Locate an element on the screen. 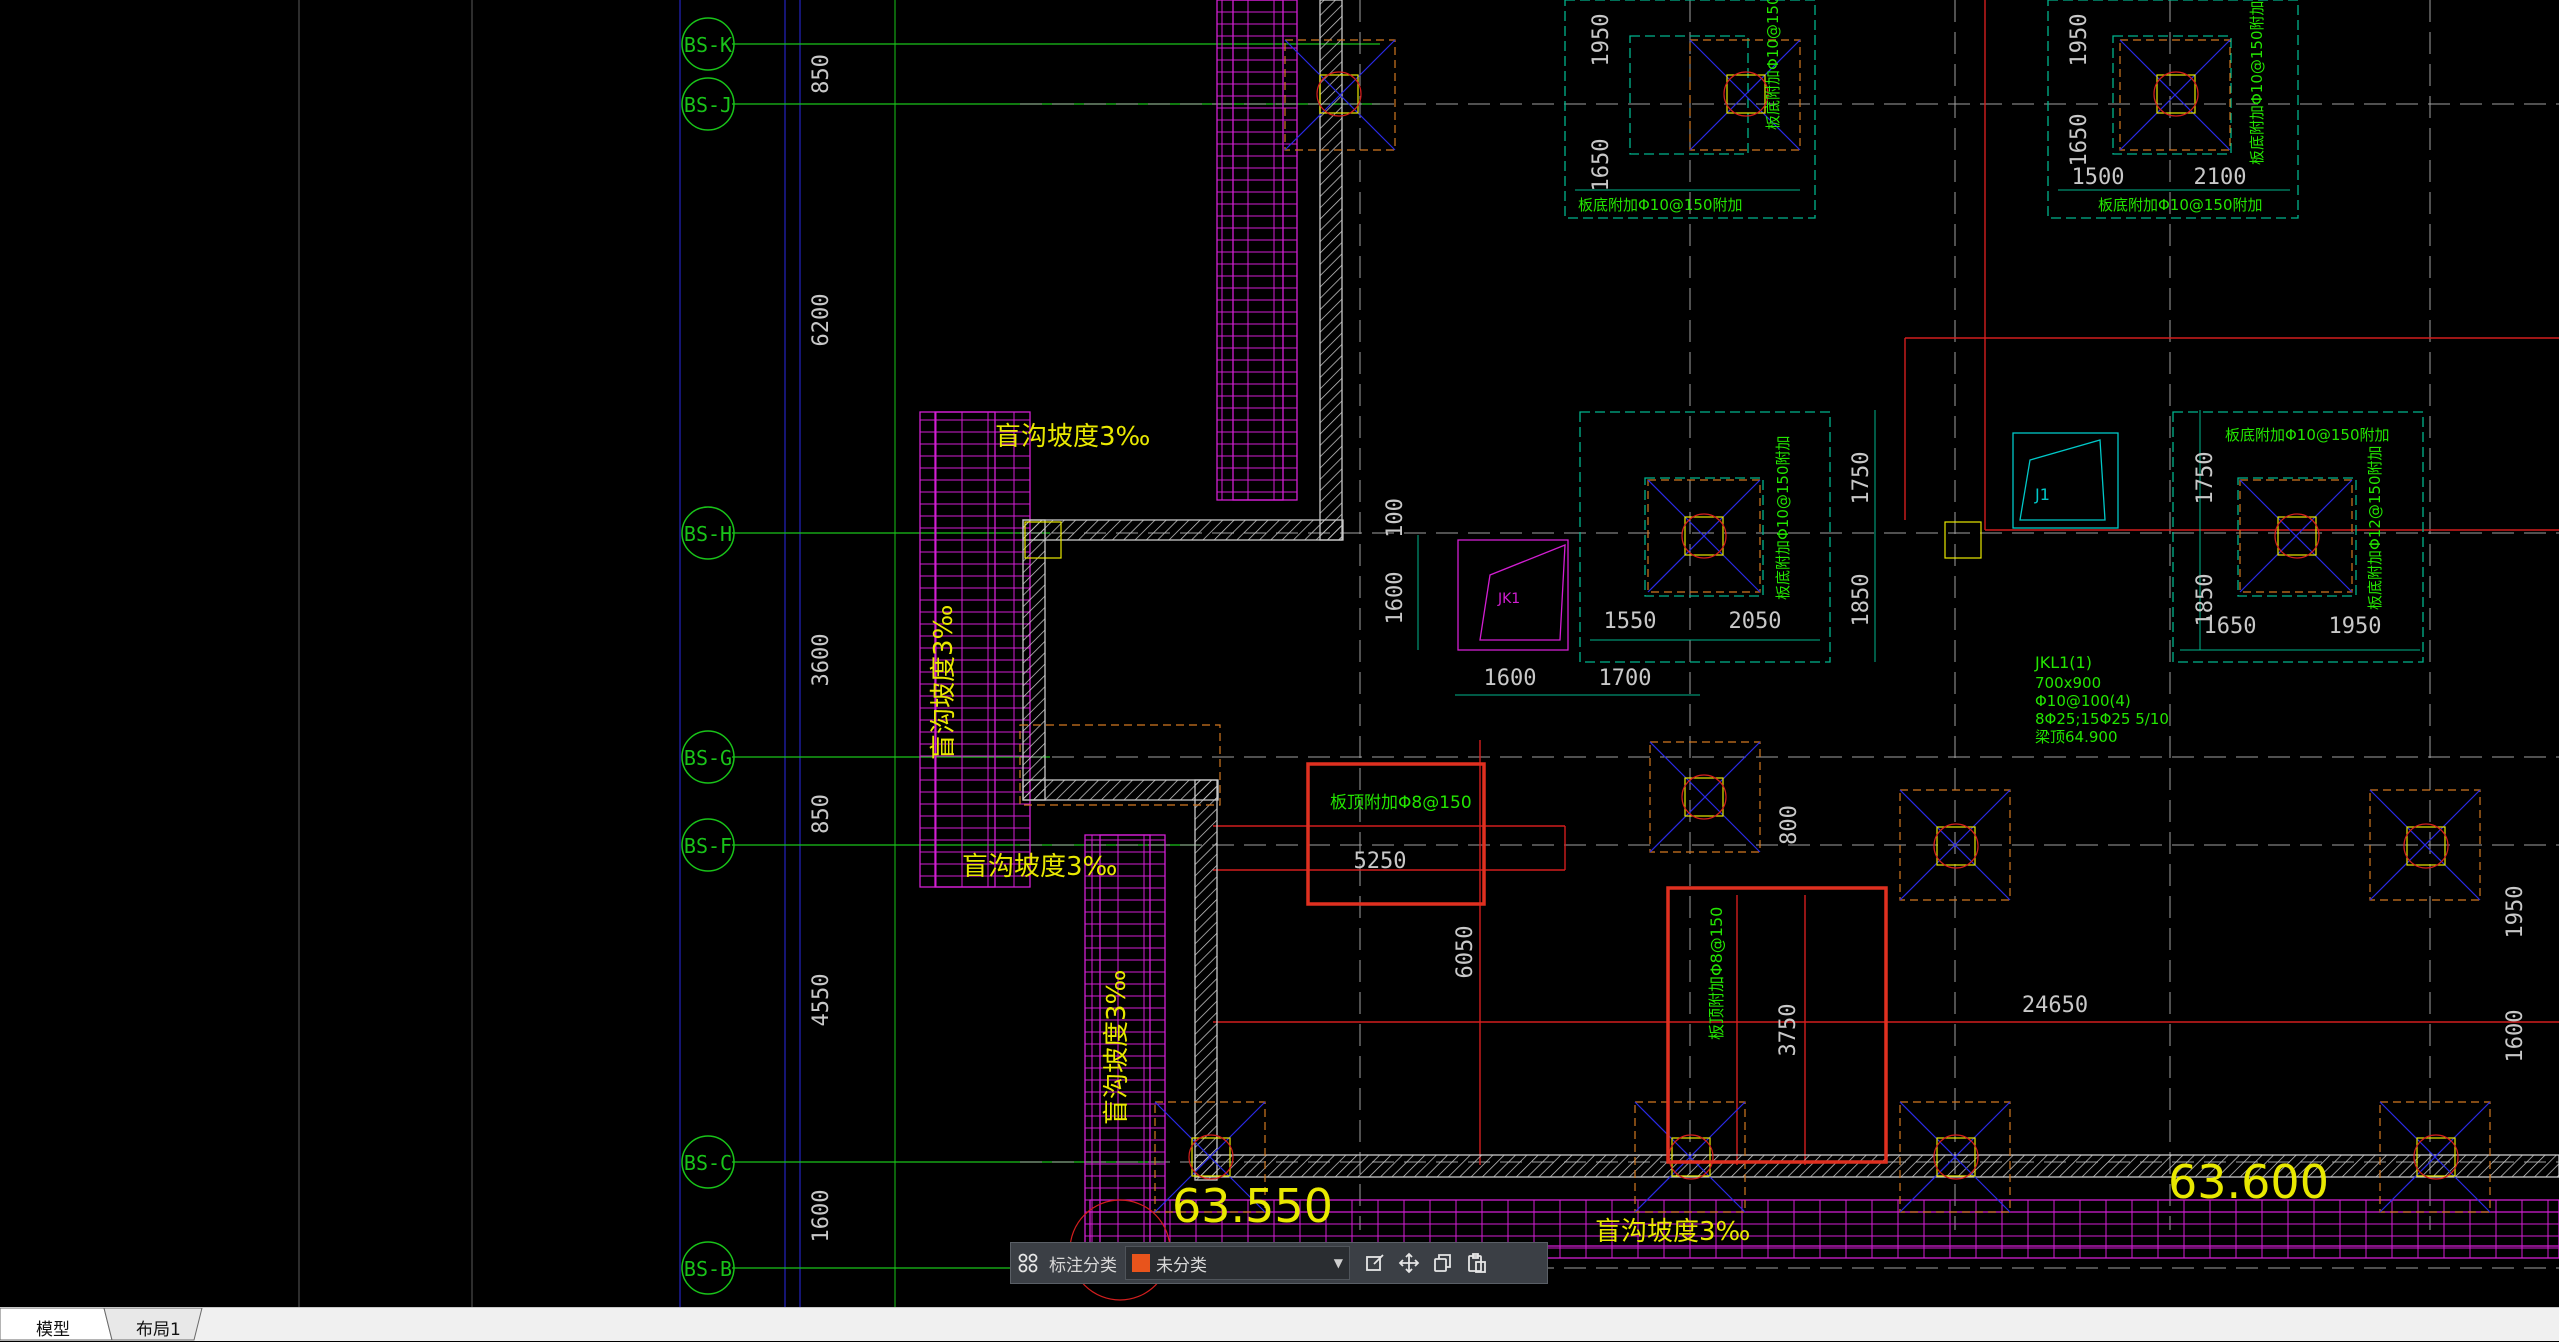  axis-bubble: BS-J is located at coordinates (708, 104).